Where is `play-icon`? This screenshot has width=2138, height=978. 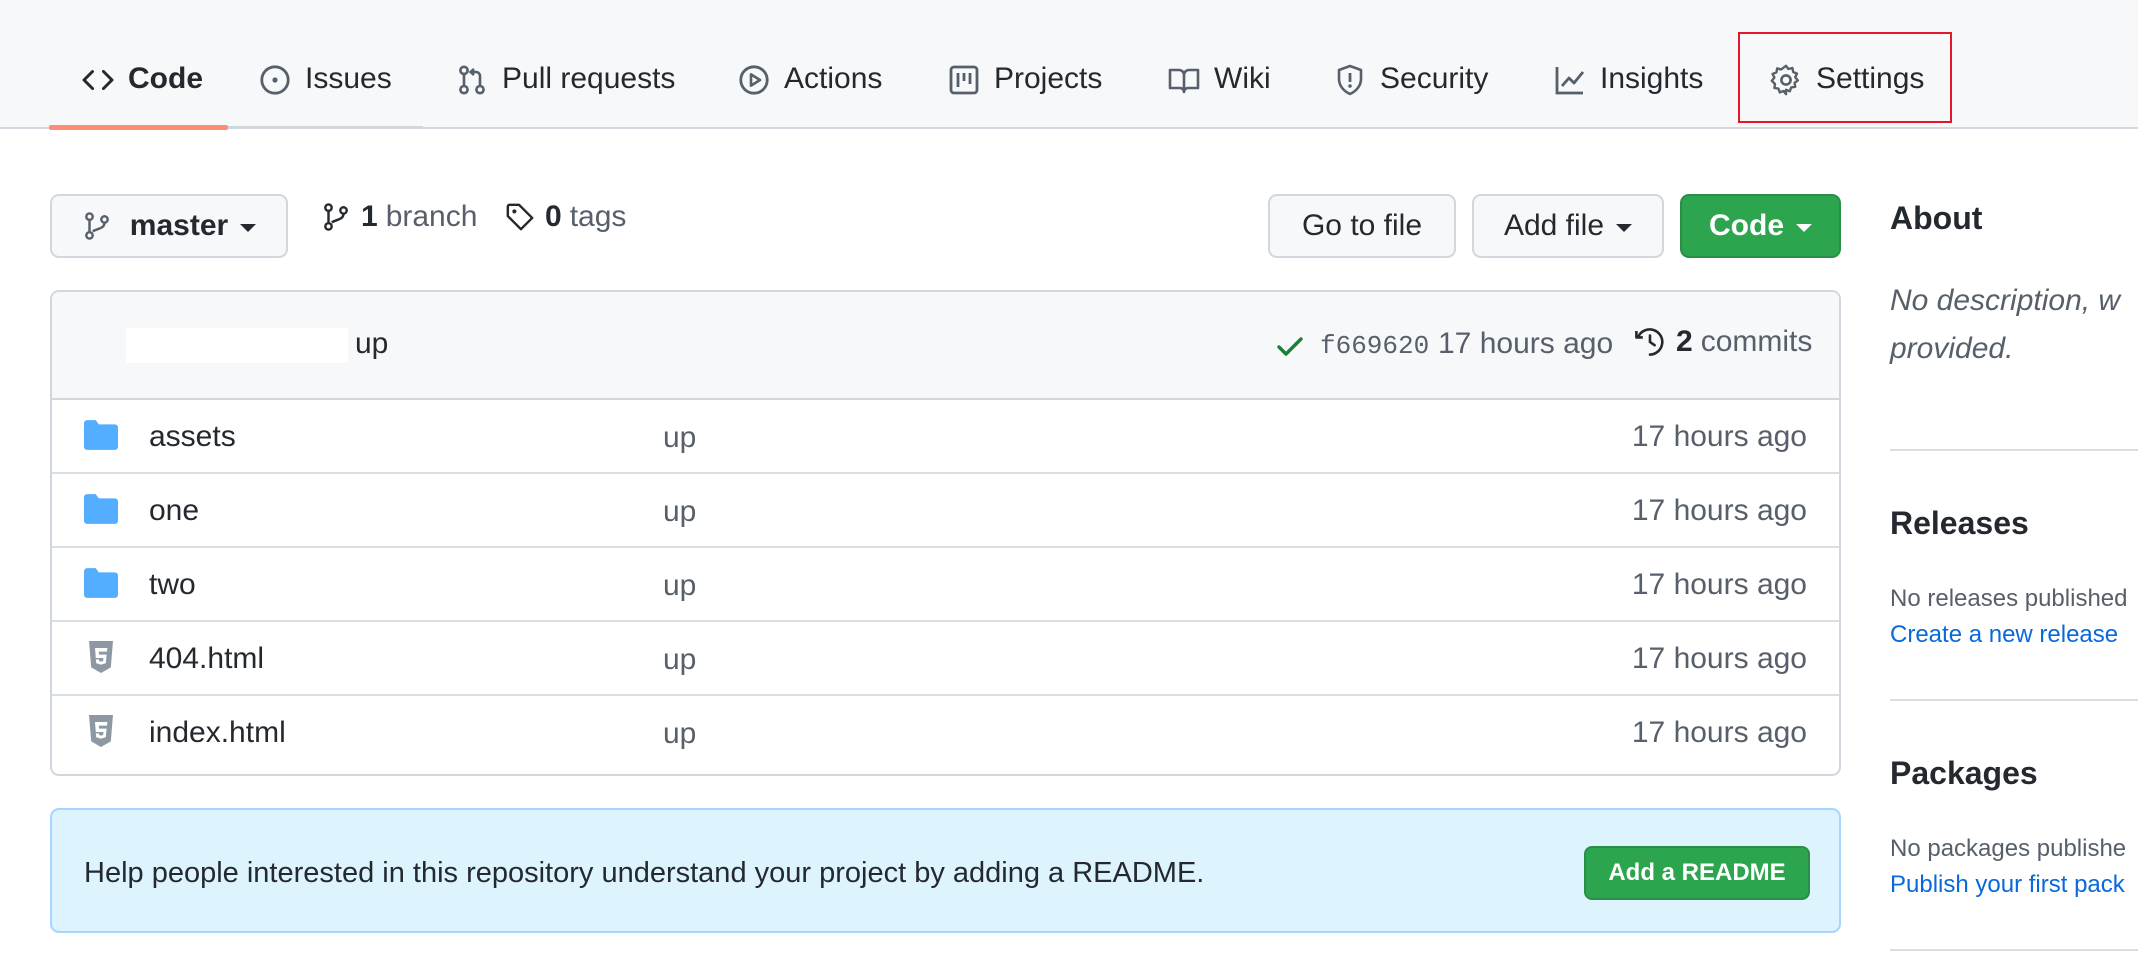 play-icon is located at coordinates (754, 80).